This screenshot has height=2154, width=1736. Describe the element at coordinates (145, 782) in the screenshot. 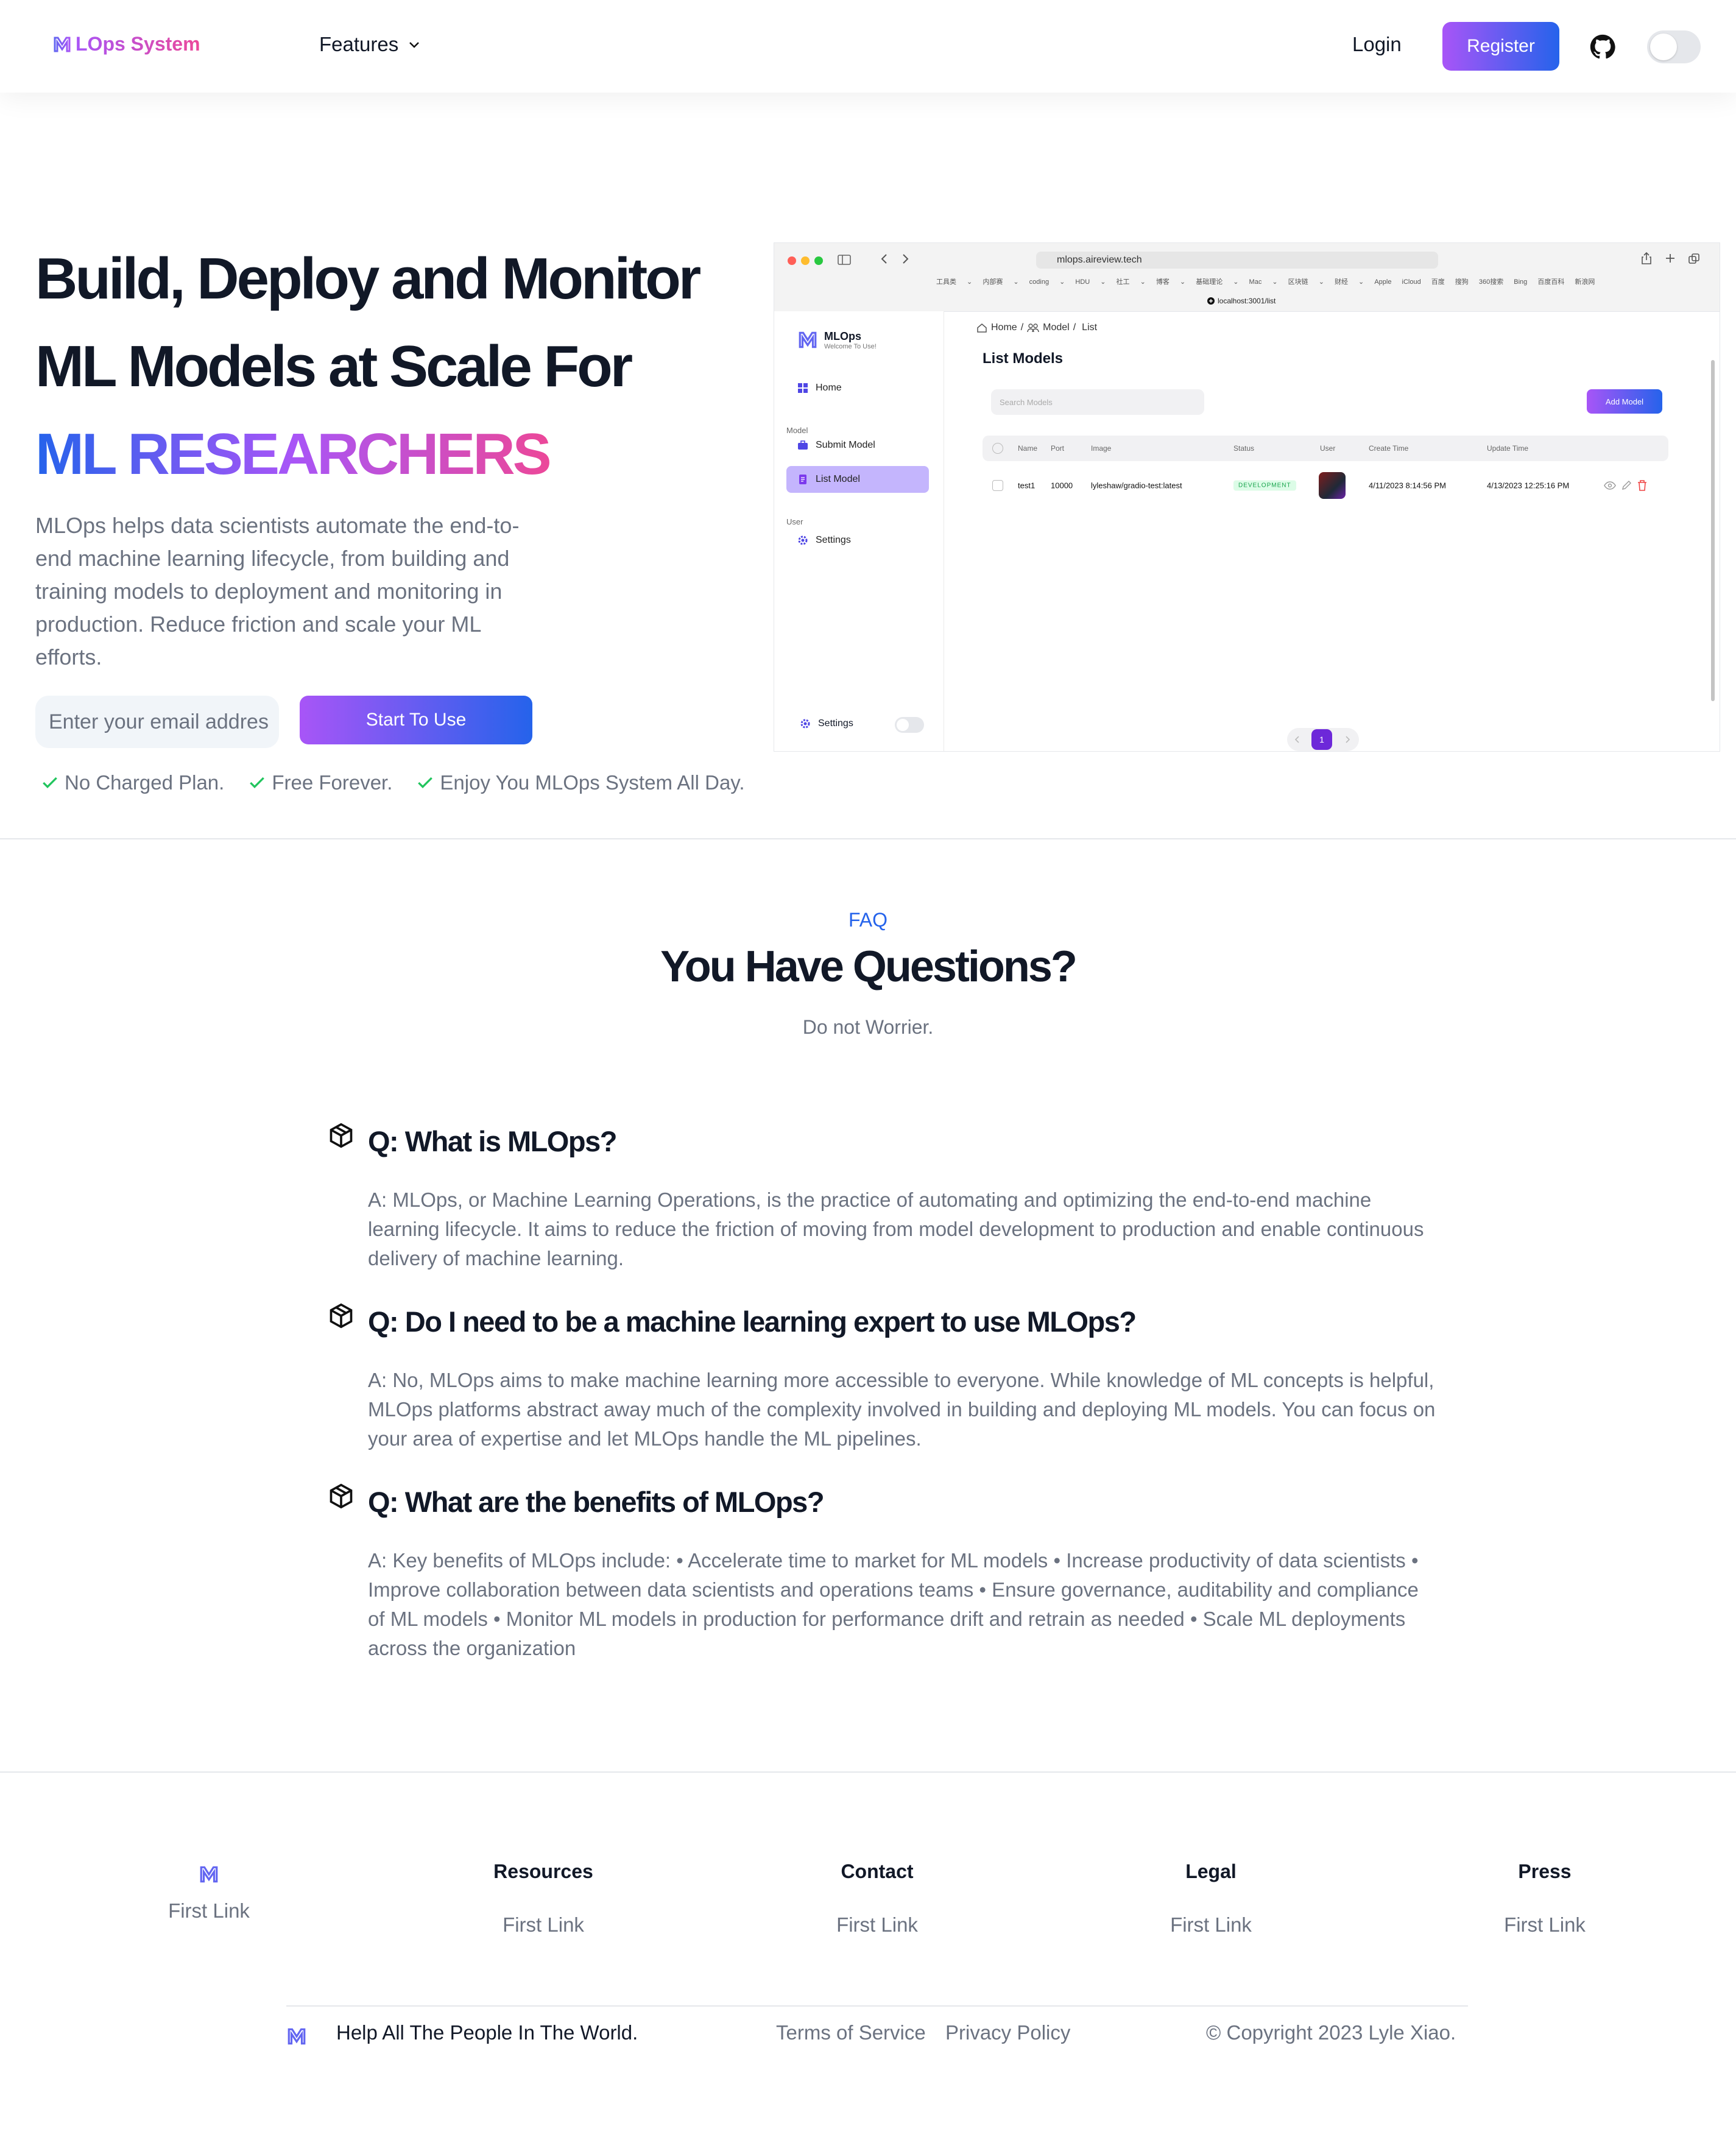

I see `check-label: No Charged Plan.` at that location.